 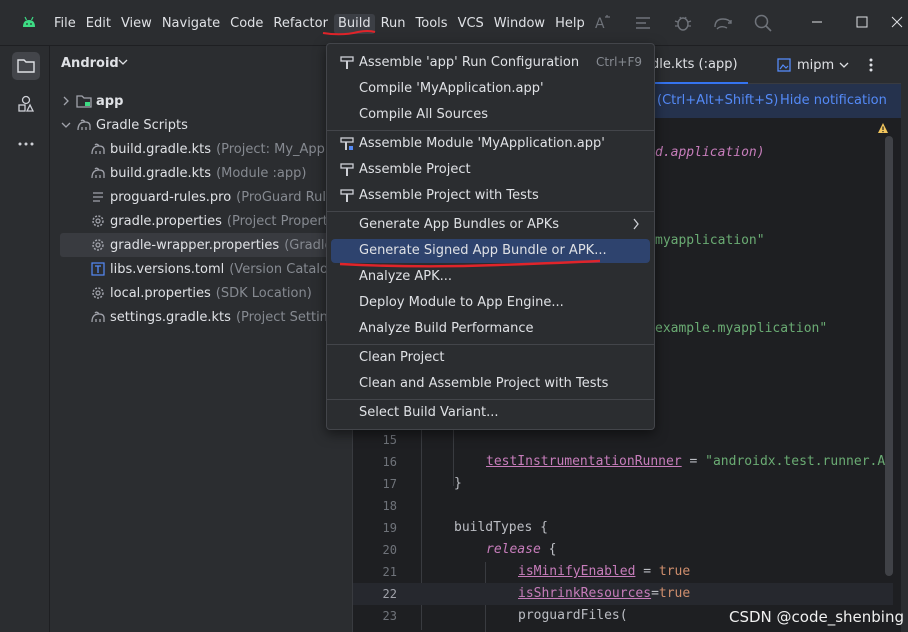 I want to click on menu-view: View, so click(x=136, y=24).